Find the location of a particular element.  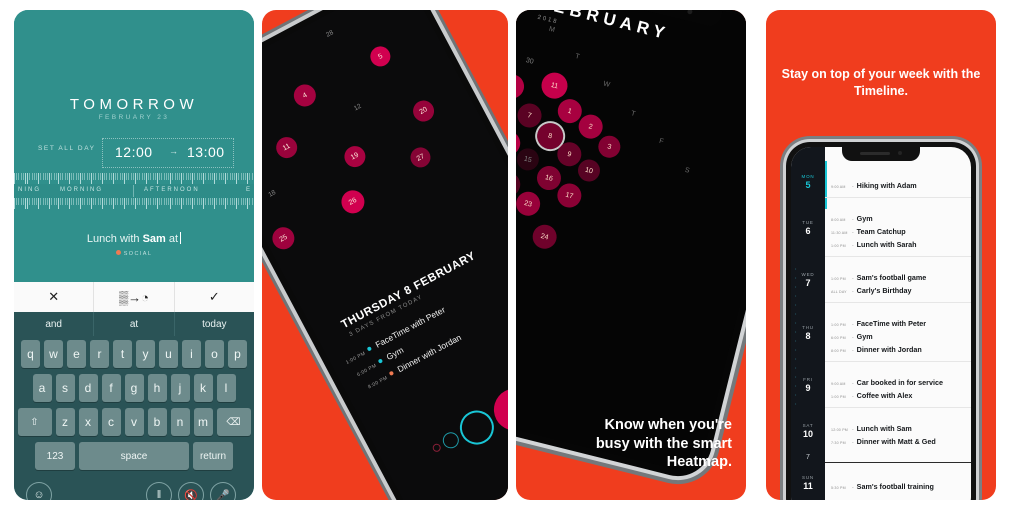

page-subtitle-date: FEBRUARY 23 is located at coordinates (134, 117).